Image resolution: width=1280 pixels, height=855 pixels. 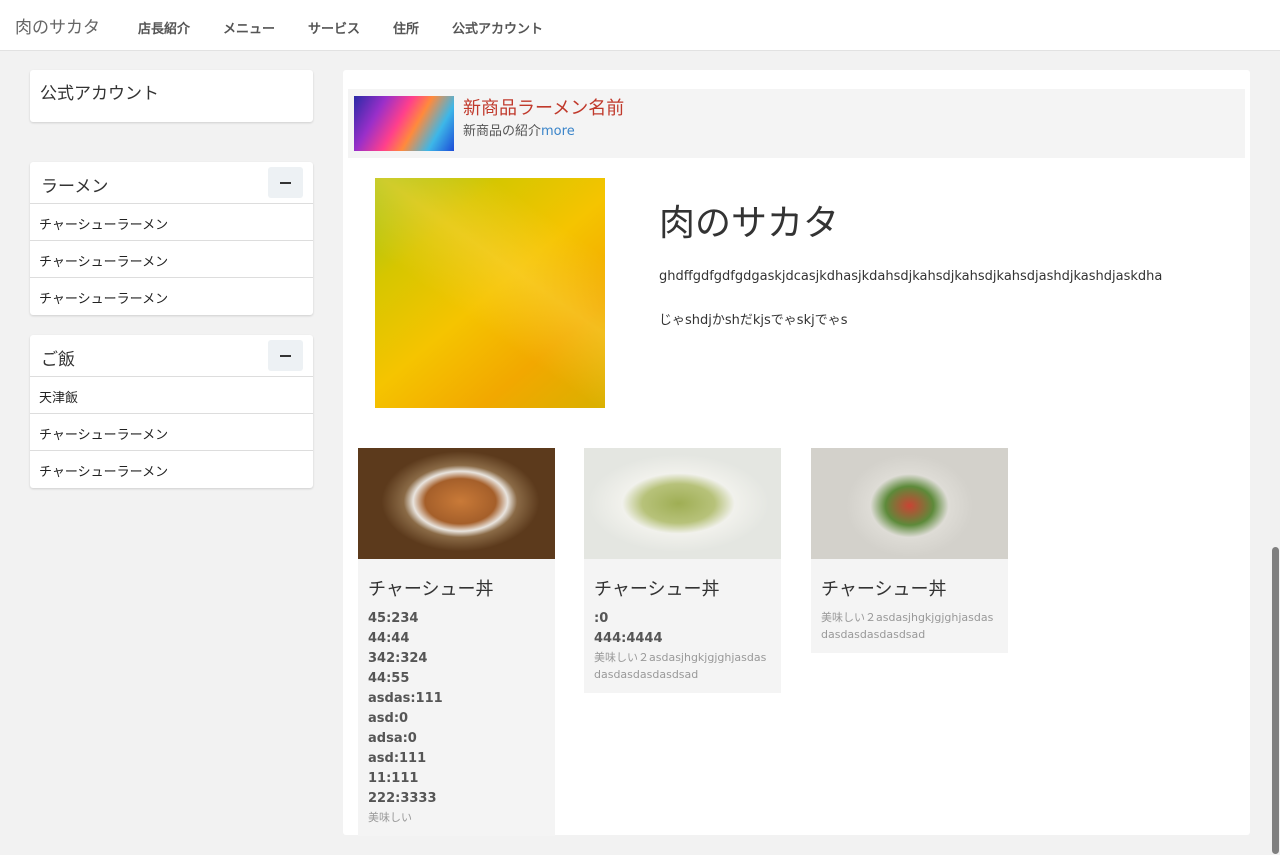 What do you see at coordinates (402, 798) in the screenshot?
I see `product-attribute: 222:3333` at bounding box center [402, 798].